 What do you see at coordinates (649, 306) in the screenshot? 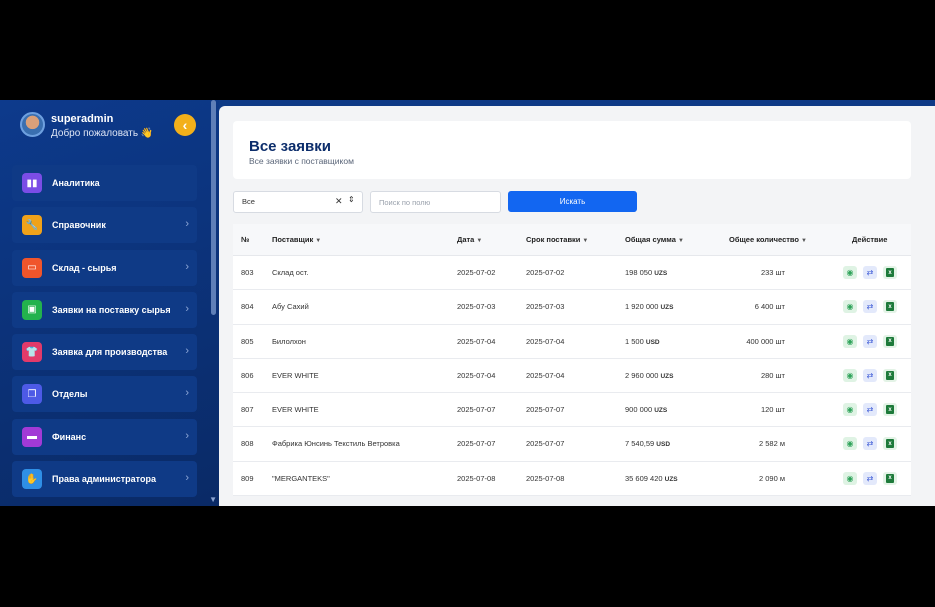
I see `cell-total: 1 920 000 UZS` at bounding box center [649, 306].